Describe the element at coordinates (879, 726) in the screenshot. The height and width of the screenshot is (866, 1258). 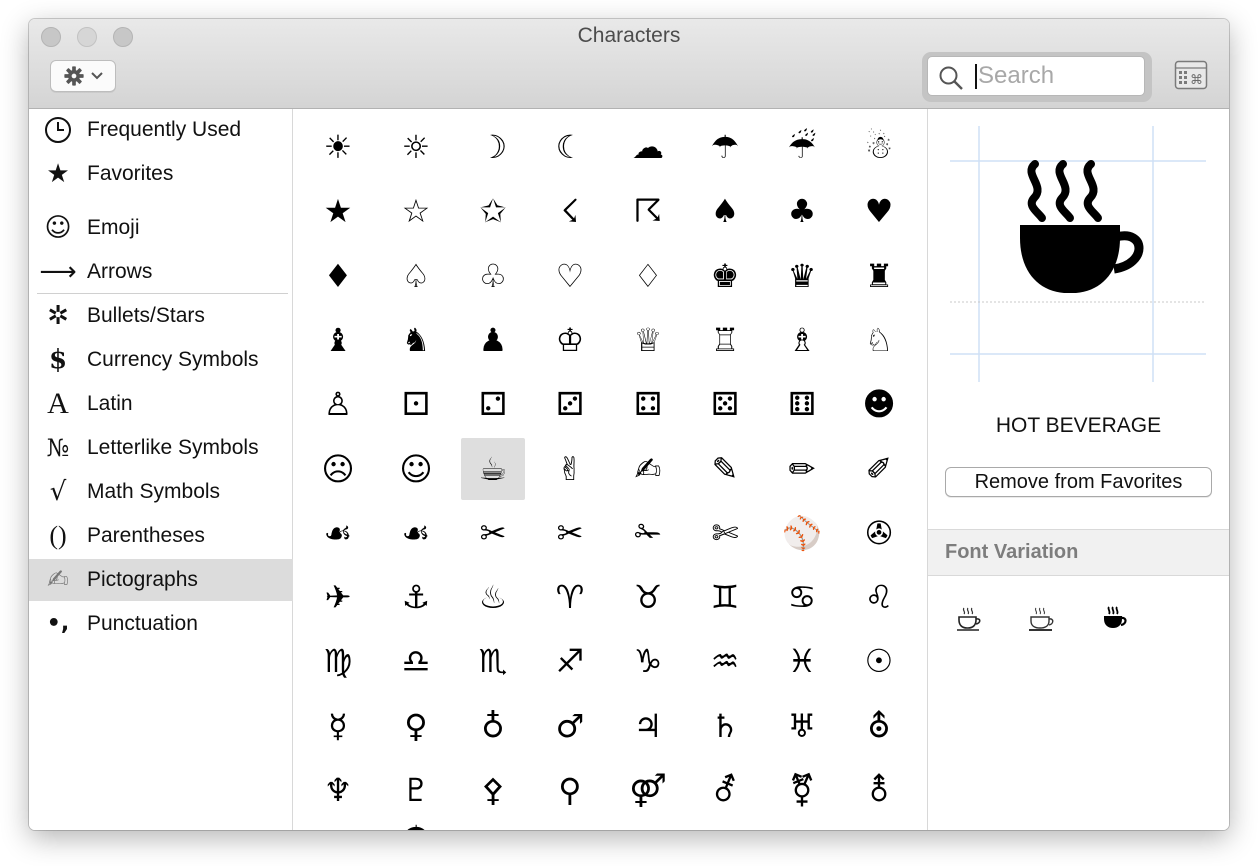
I see `character-cell: ⛢` at that location.